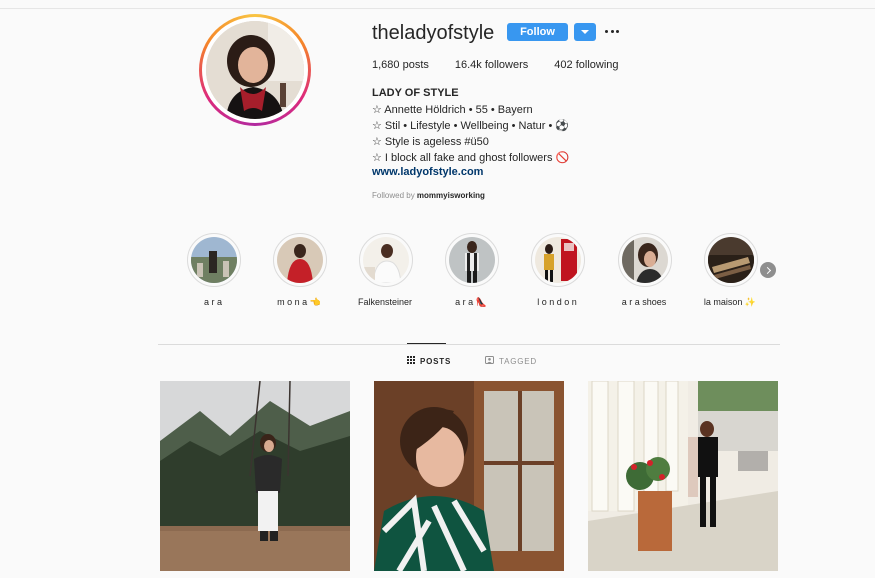 The height and width of the screenshot is (578, 875). What do you see at coordinates (427, 172) in the screenshot?
I see `profile-website-link: www.ladyofstyle.com` at bounding box center [427, 172].